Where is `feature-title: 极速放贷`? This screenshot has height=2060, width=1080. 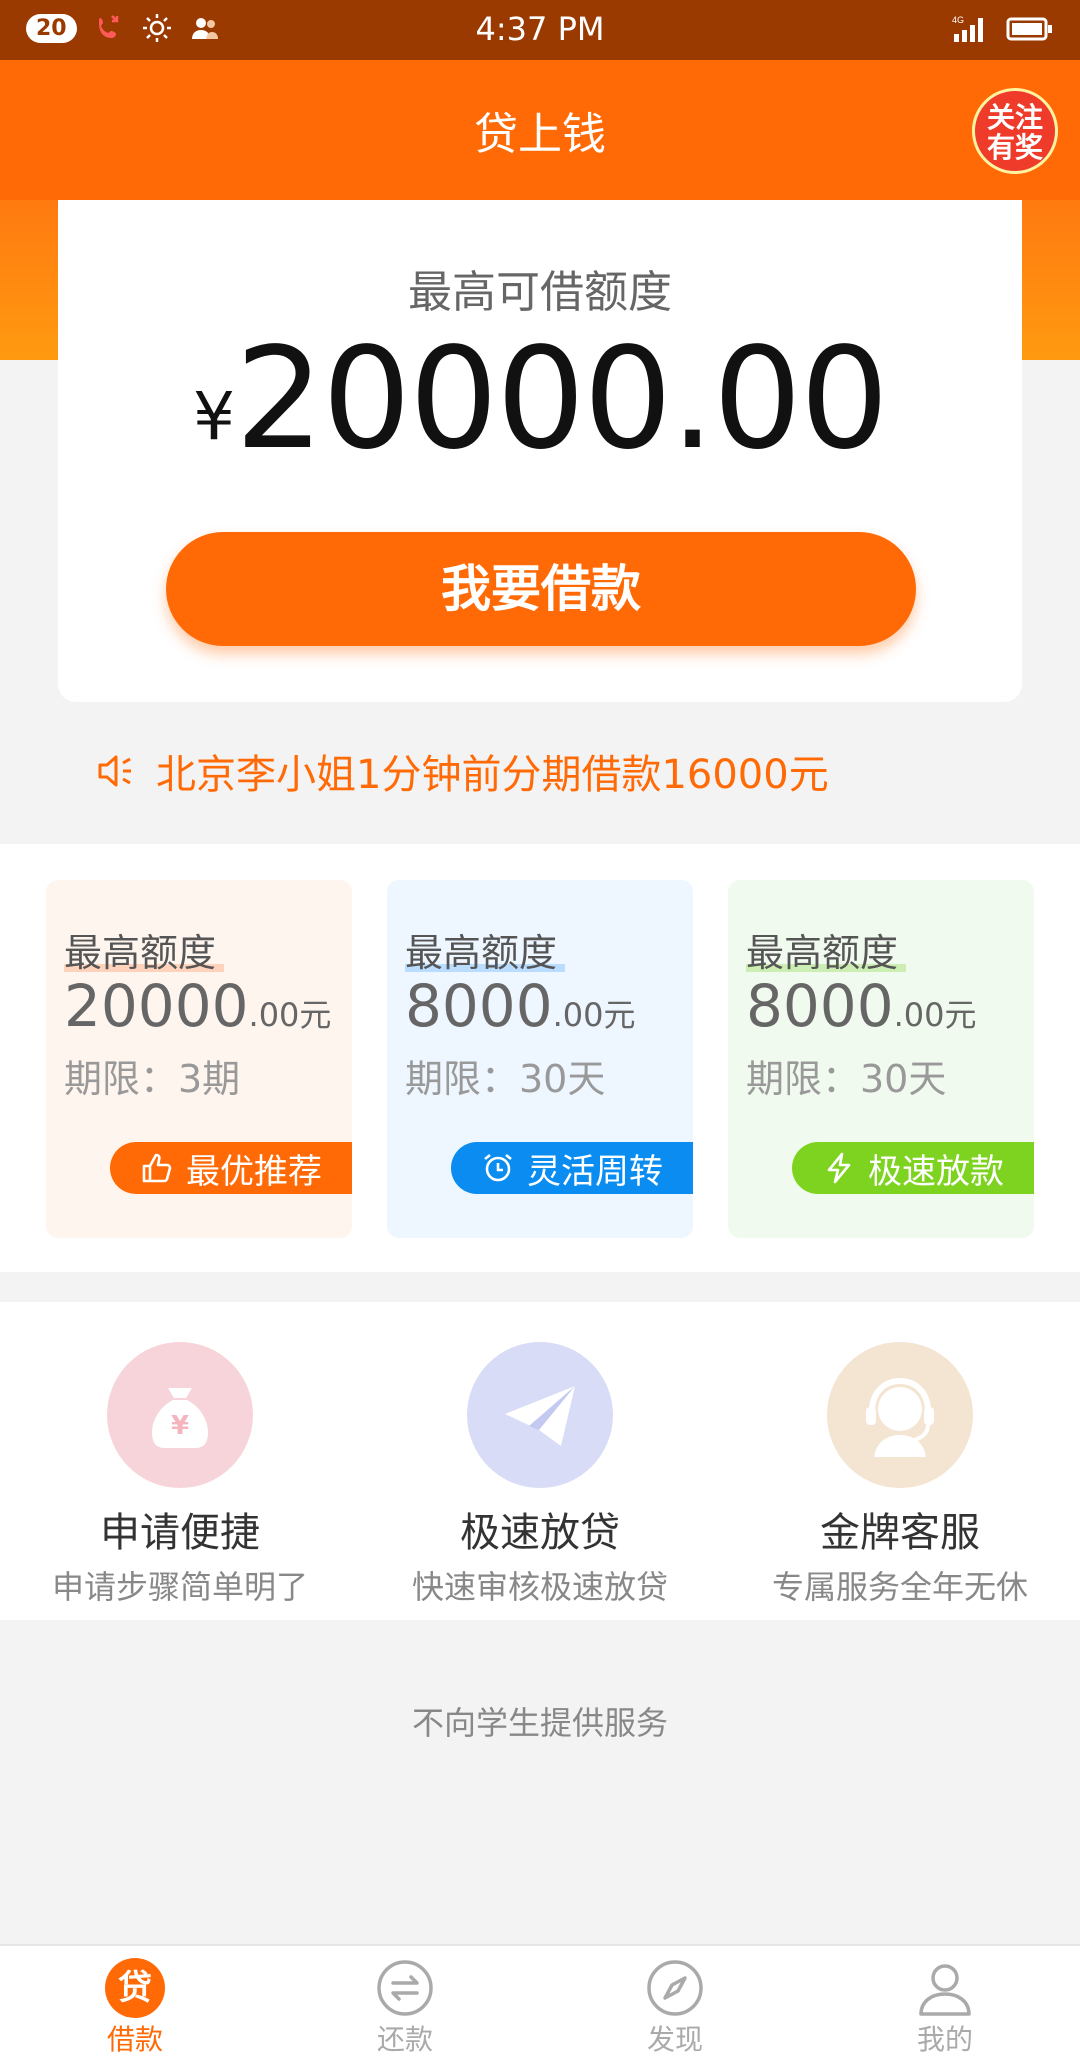 feature-title: 极速放贷 is located at coordinates (540, 1533).